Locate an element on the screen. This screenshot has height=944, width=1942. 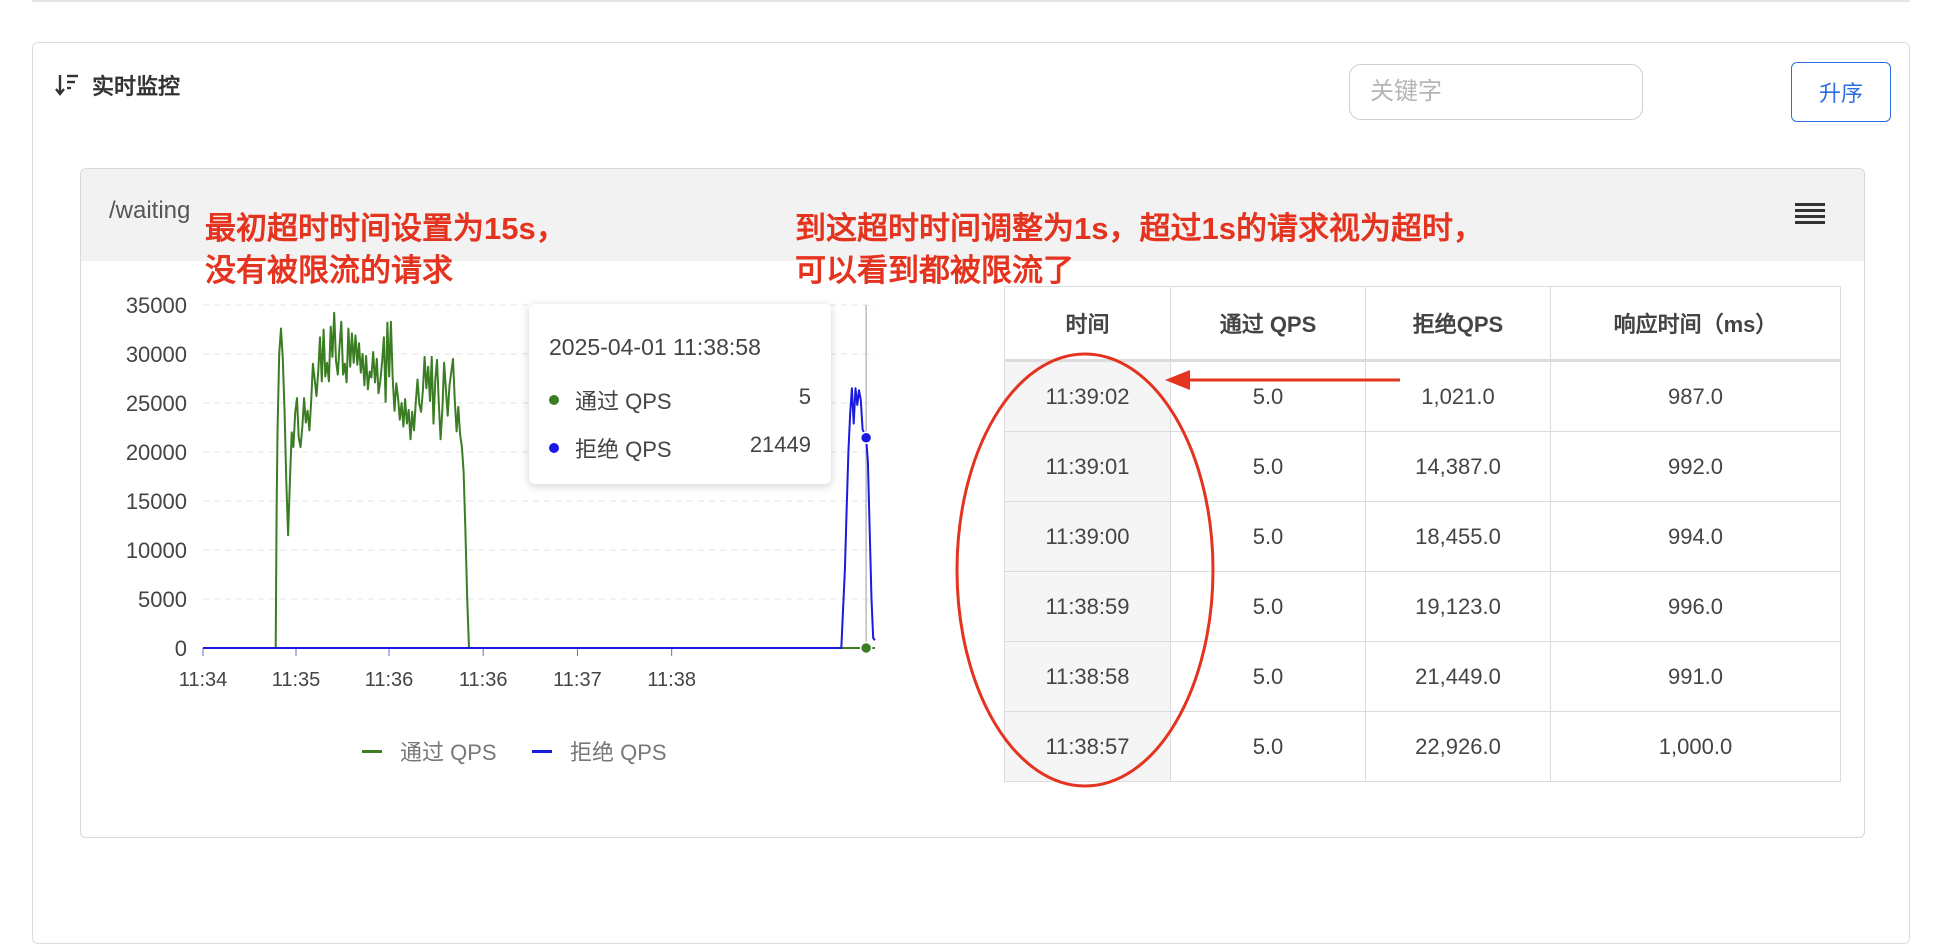
y-tick-label: 10000 is located at coordinates (156, 550).